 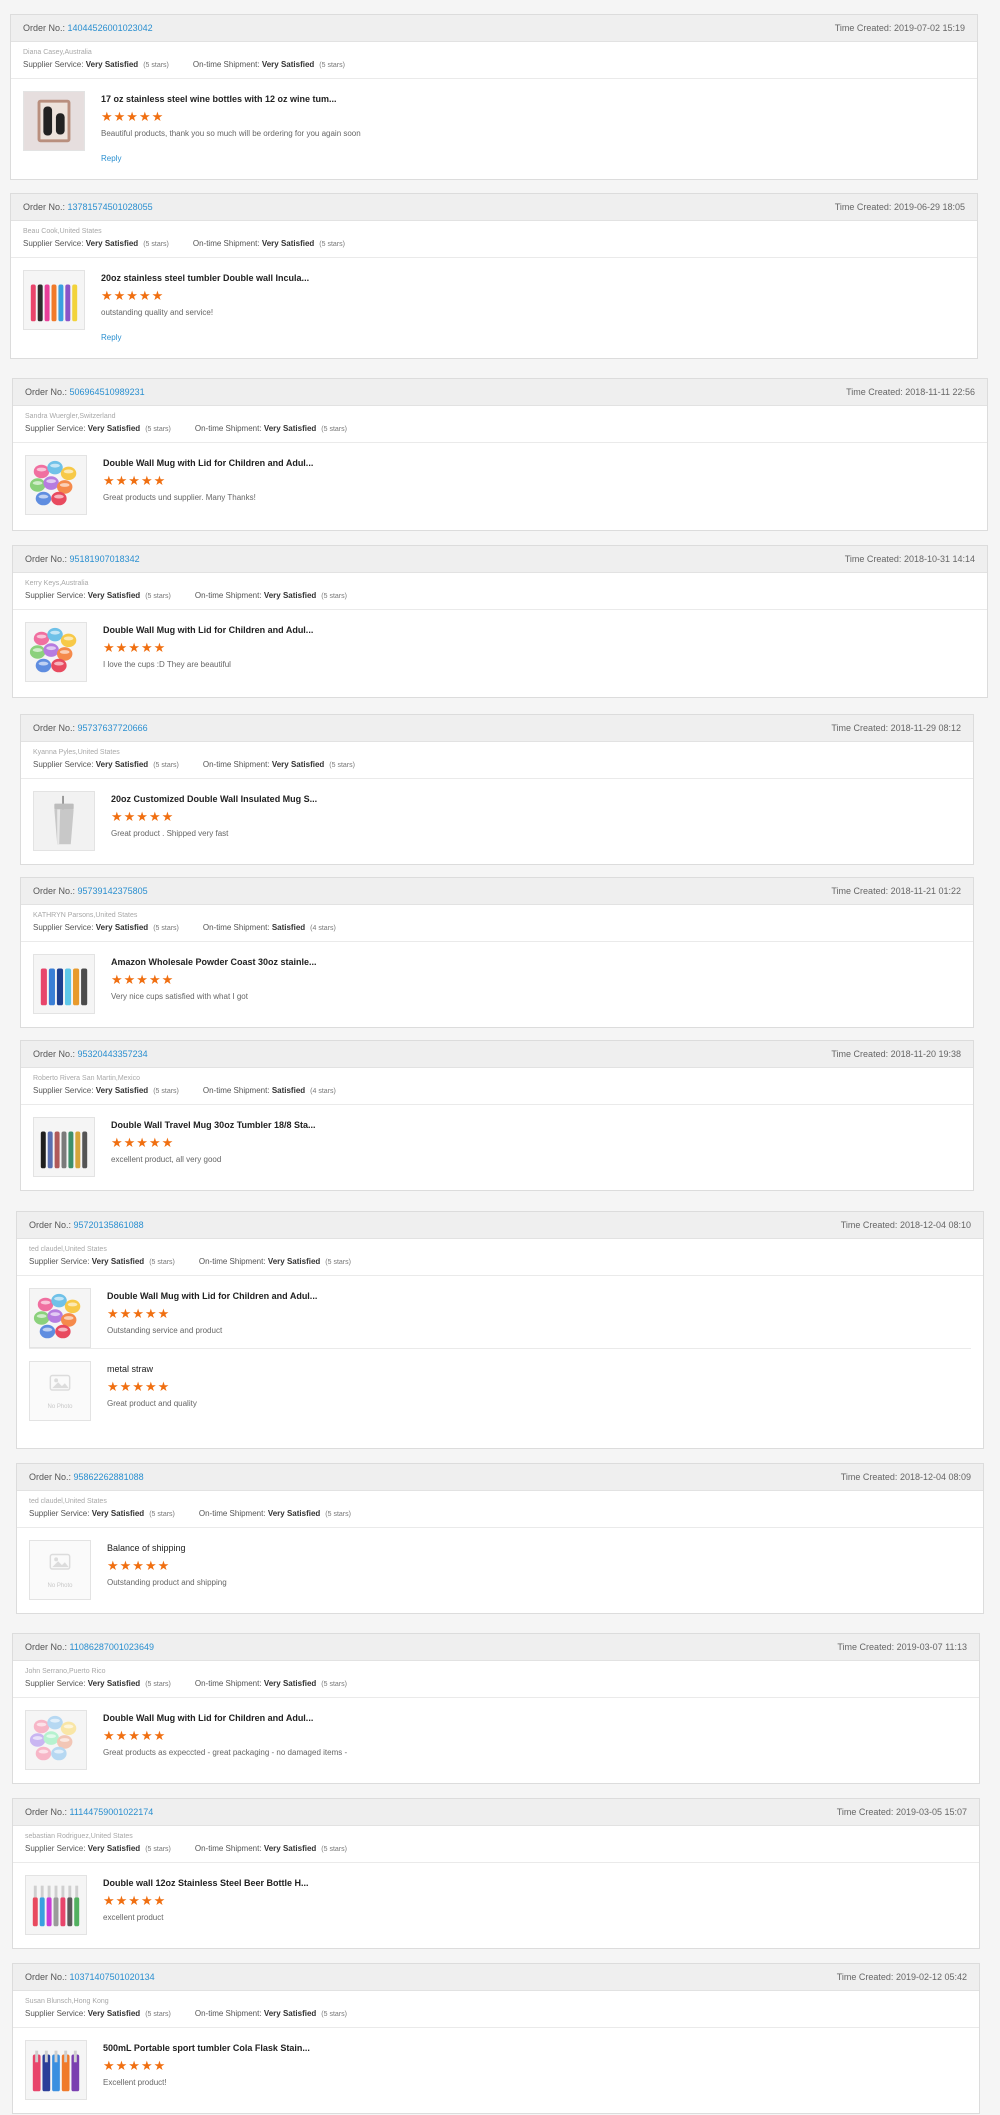 I want to click on order-number-link: 137815745010280​55, so click(x=110, y=207).